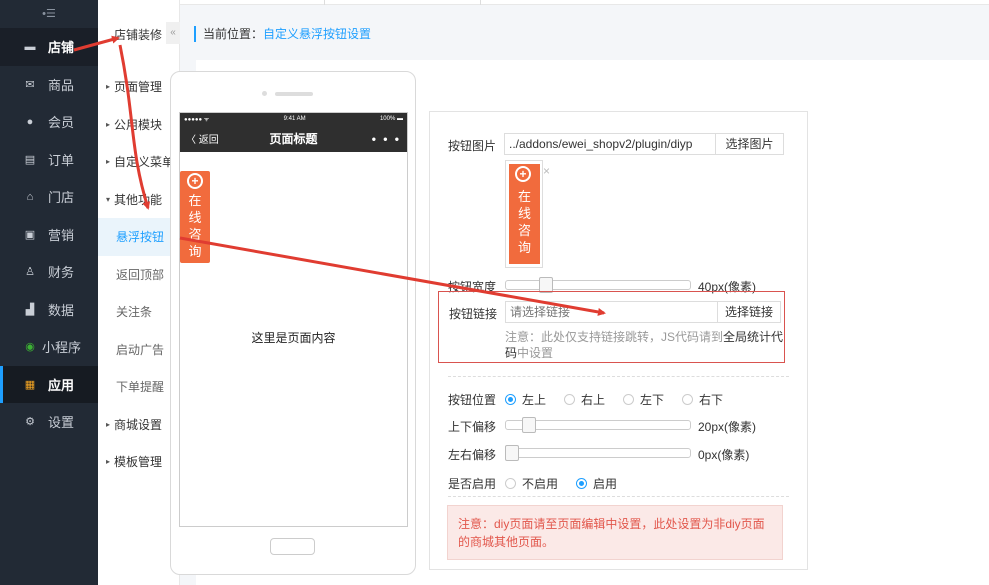  I want to click on sidebar-item-settings: ⚙ 设置, so click(49, 422).